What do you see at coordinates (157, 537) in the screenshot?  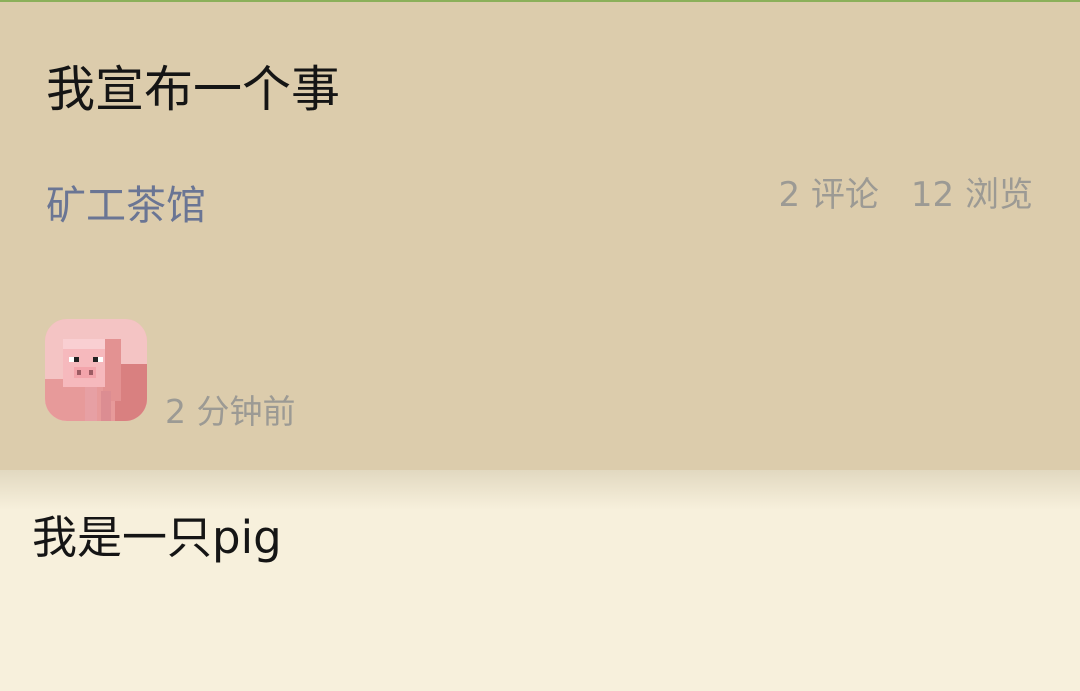 I see `post-content: 我是一只pig` at bounding box center [157, 537].